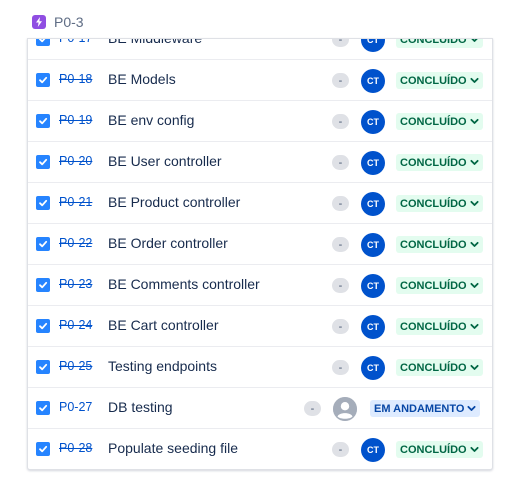 Image resolution: width=510 pixels, height=498 pixels. What do you see at coordinates (165, 161) in the screenshot?
I see `issue-summary: BE User controller` at bounding box center [165, 161].